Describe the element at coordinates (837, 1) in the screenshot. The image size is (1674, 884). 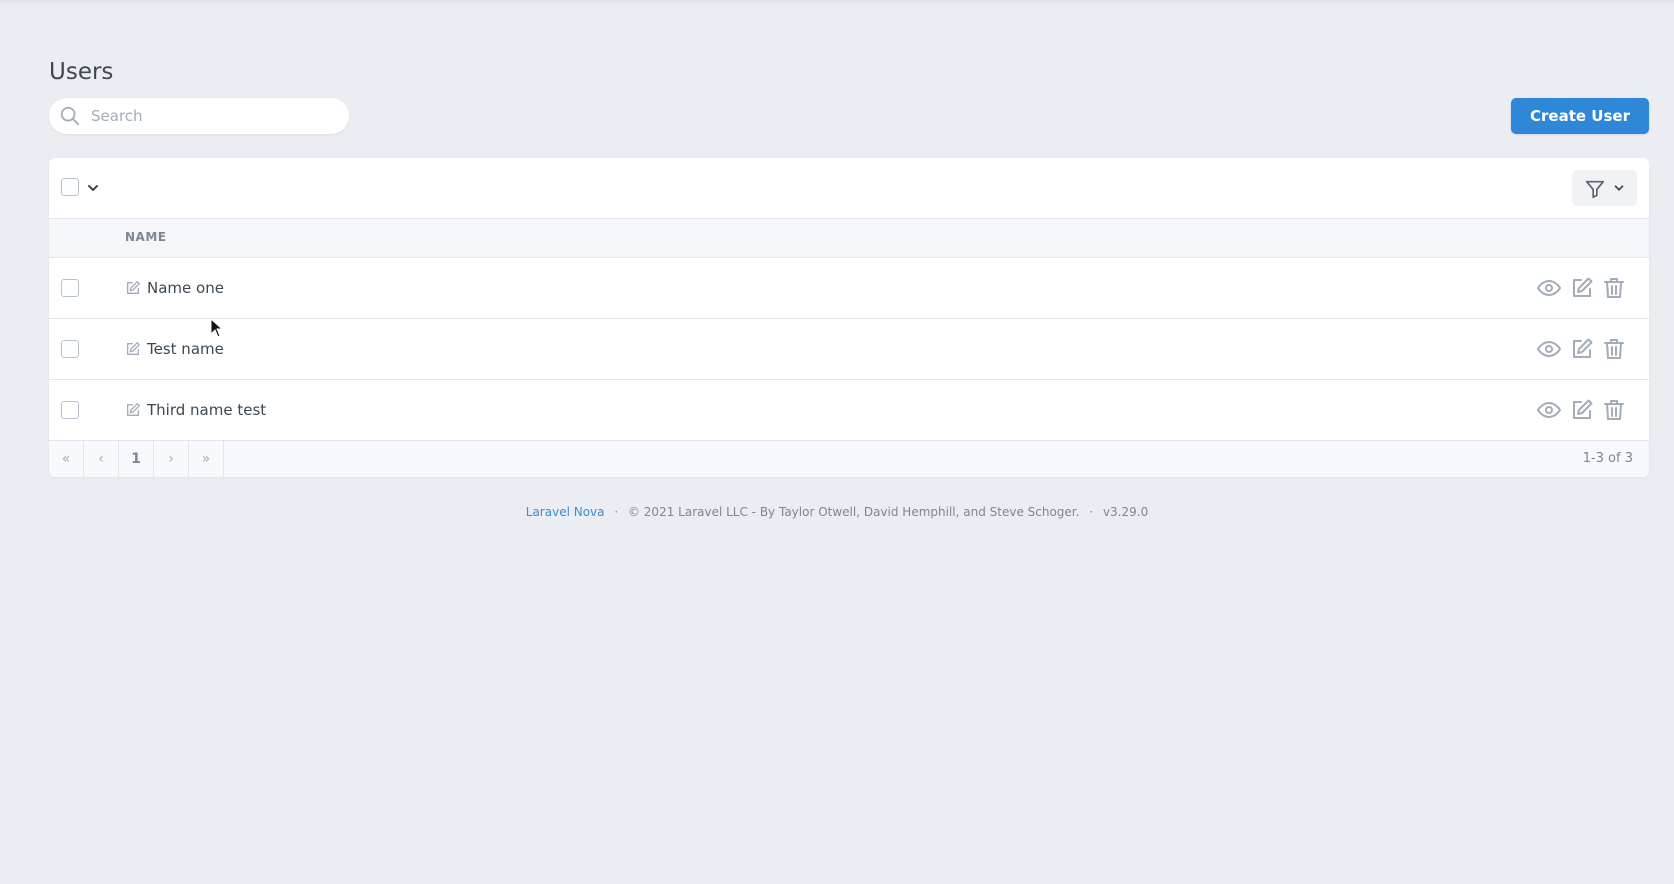
I see `top-strip` at that location.